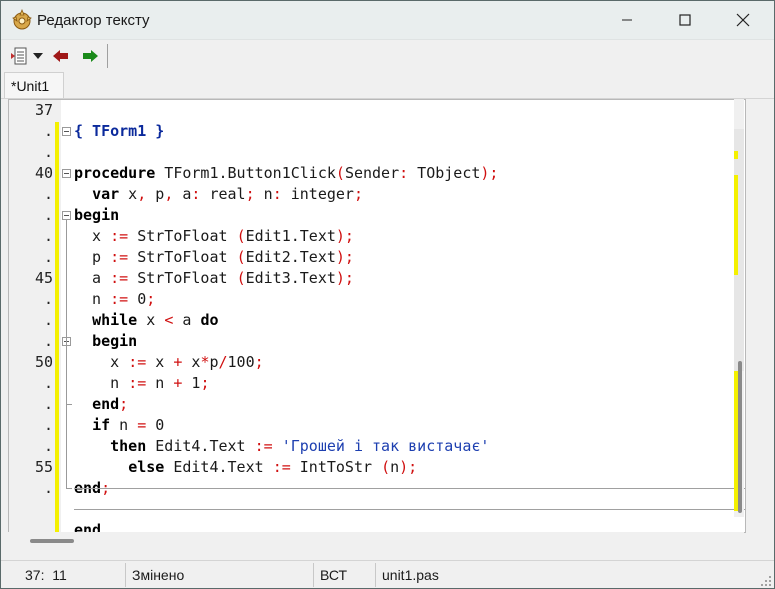 This screenshot has width=775, height=589. I want to click on close-button, so click(743, 20).